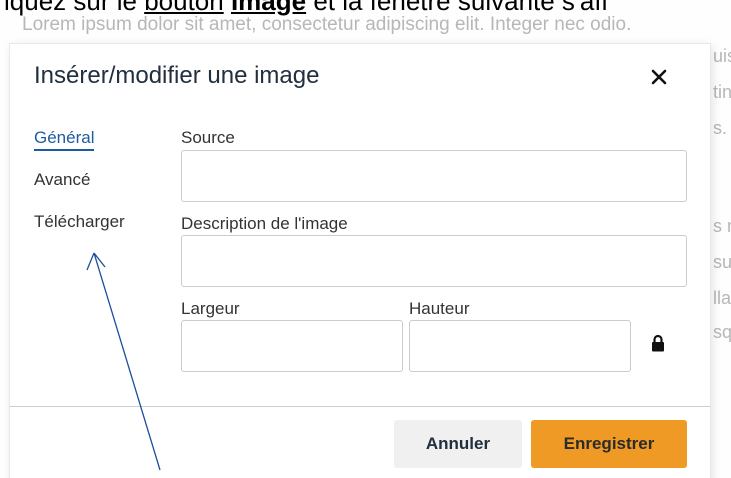 This screenshot has width=731, height=478. I want to click on close-button, so click(659, 77).